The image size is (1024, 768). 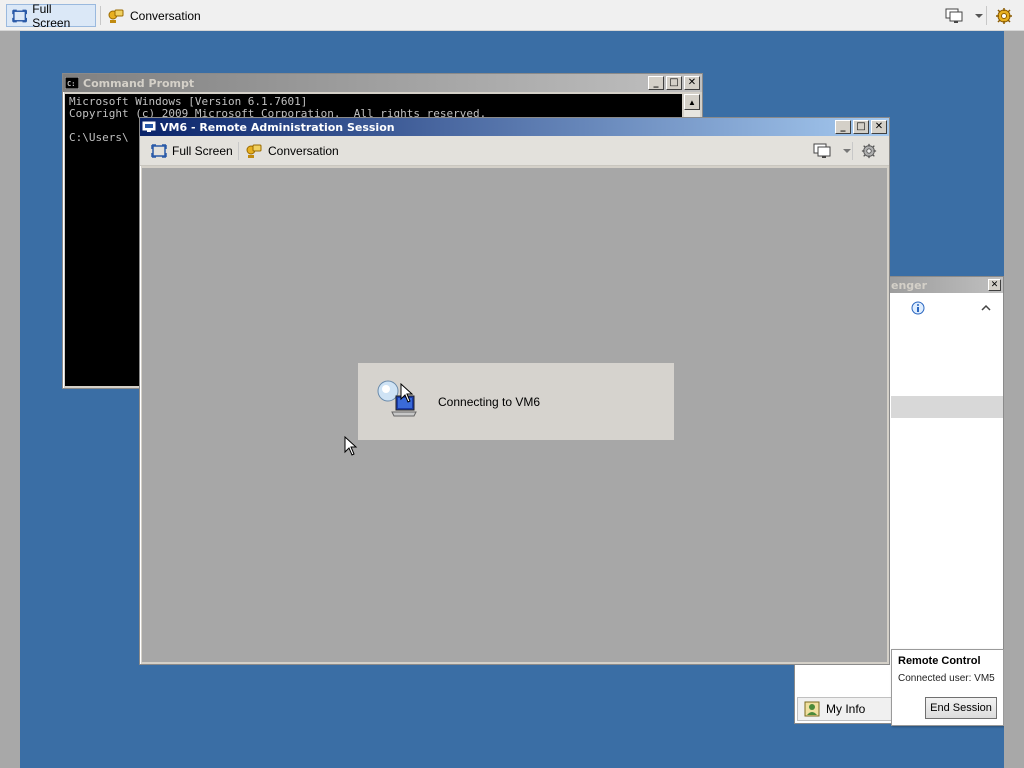 What do you see at coordinates (512, 15) in the screenshot?
I see `outer-toolbar: Full Screen Conversation` at bounding box center [512, 15].